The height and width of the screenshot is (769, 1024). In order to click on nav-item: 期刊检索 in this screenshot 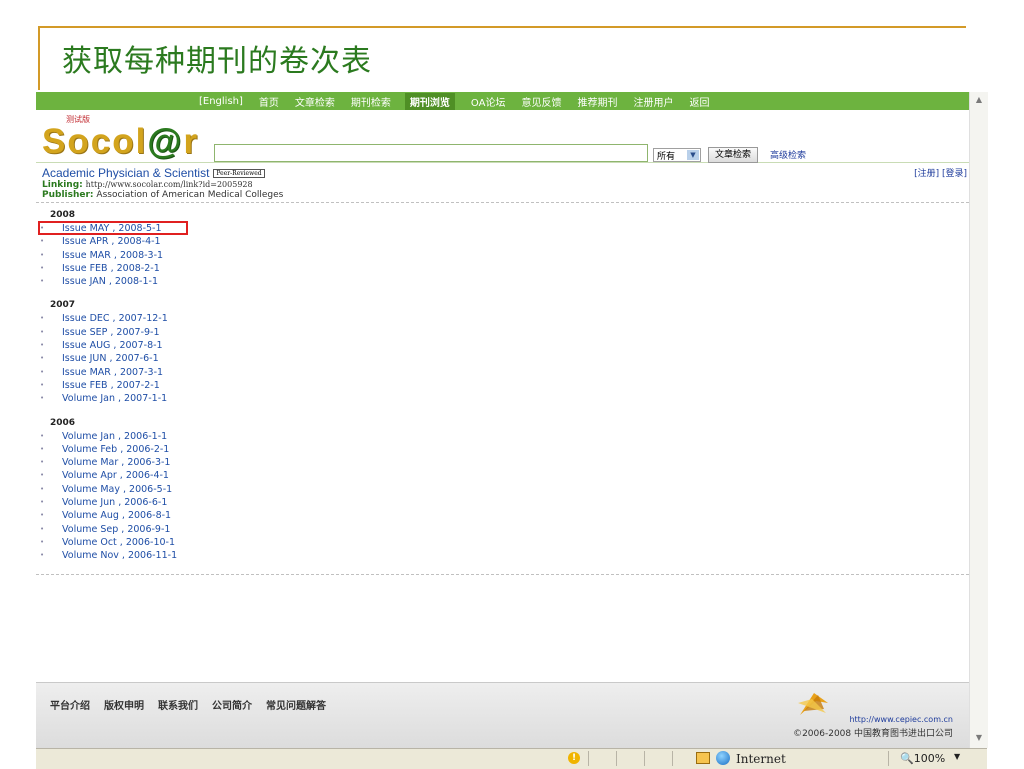, I will do `click(371, 101)`.